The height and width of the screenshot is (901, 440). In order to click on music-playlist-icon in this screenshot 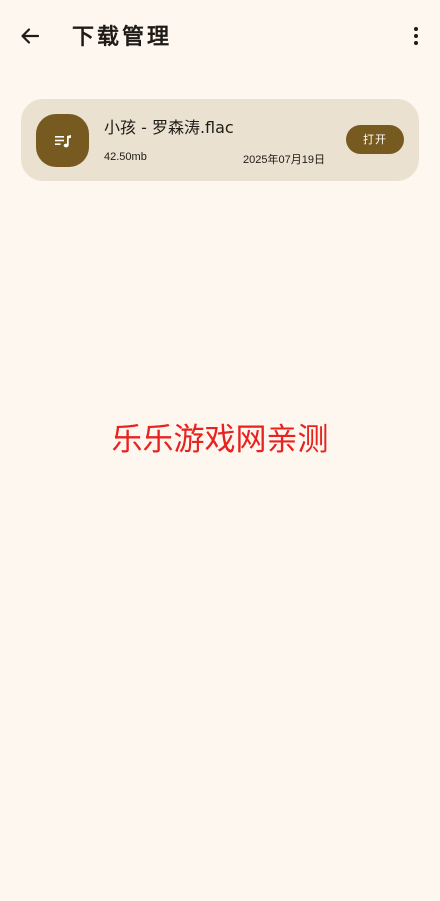, I will do `click(62, 140)`.